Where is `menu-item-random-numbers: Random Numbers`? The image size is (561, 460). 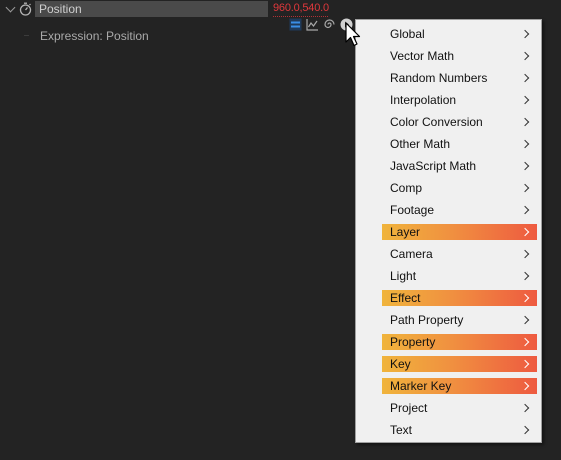
menu-item-random-numbers: Random Numbers is located at coordinates (448, 78).